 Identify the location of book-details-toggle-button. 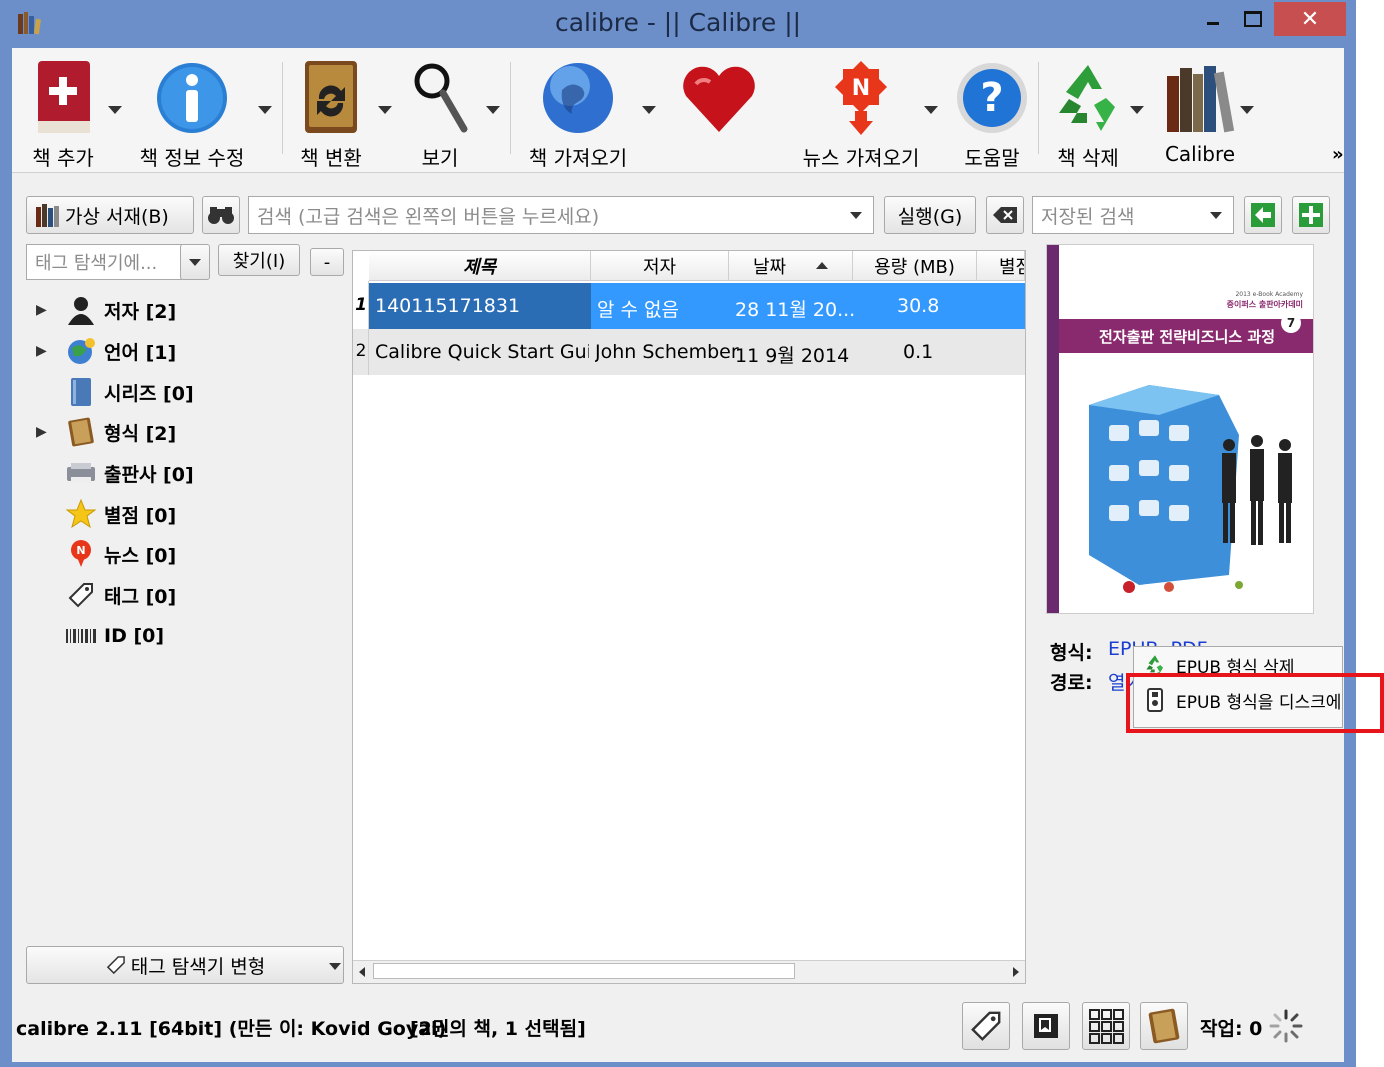
(1046, 1026).